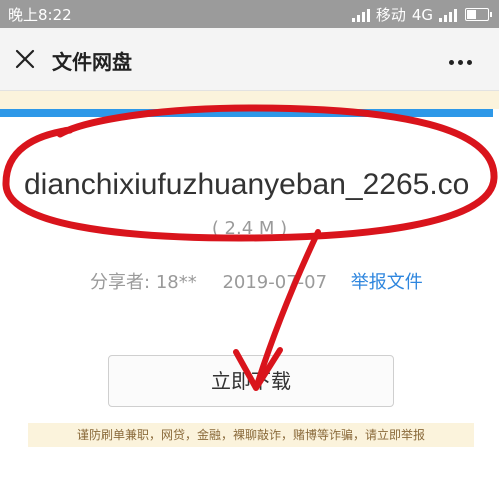 This screenshot has height=485, width=499. Describe the element at coordinates (40, 15) in the screenshot. I see `status-time: 晚上8:22` at that location.